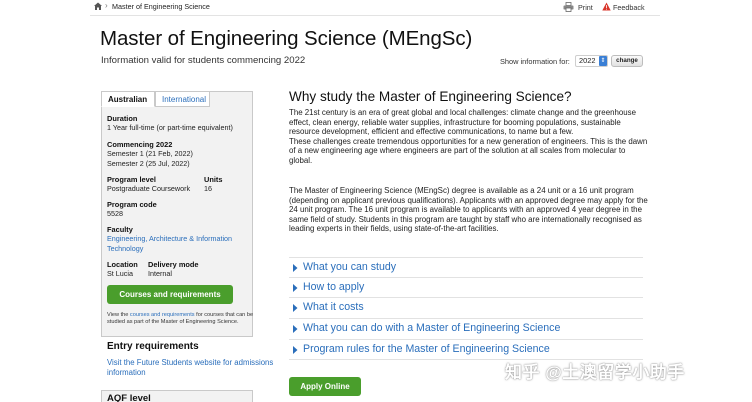 Image resolution: width=752 pixels, height=402 pixels. What do you see at coordinates (148, 163) in the screenshot?
I see `commencing-semester-2: Semester 2 (25 Jul, 2022)` at bounding box center [148, 163].